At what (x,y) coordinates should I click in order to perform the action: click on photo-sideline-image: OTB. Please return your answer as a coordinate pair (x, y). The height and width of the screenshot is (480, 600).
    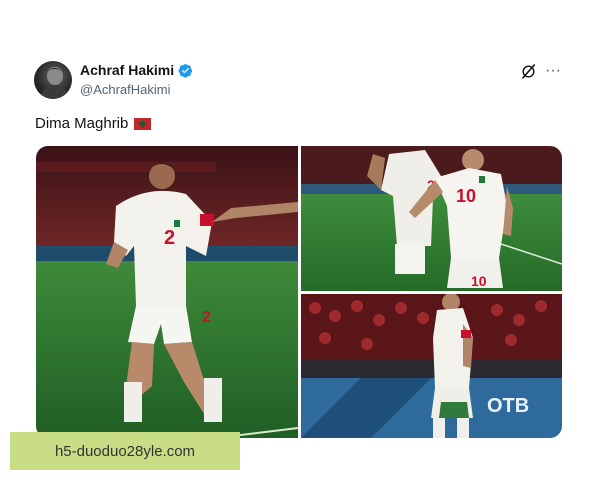
    Looking at the image, I should click on (431, 366).